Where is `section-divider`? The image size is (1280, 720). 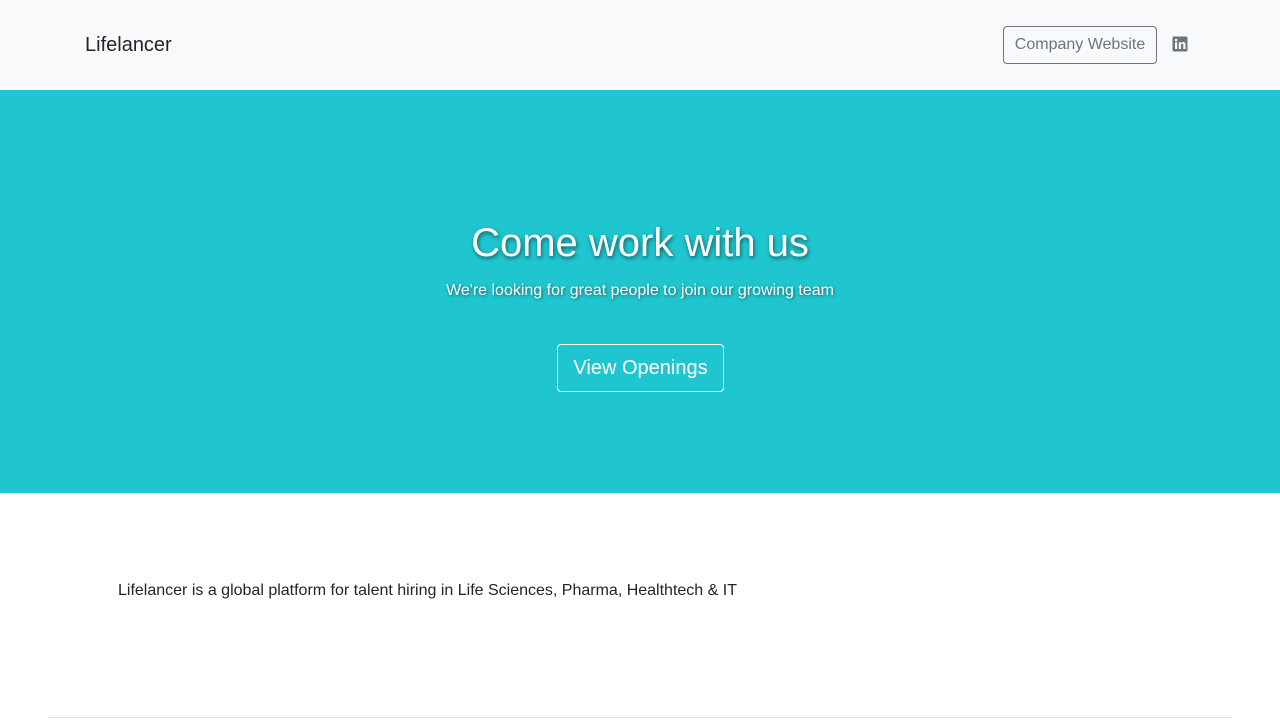
section-divider is located at coordinates (640, 717).